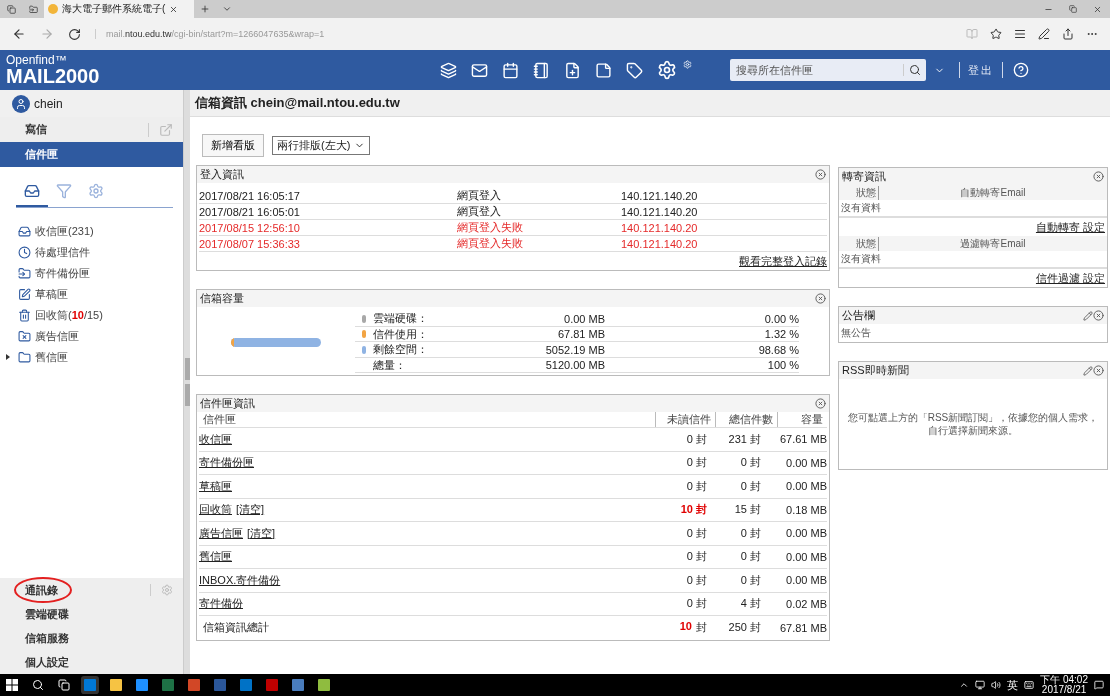 The width and height of the screenshot is (1110, 696). I want to click on hub-icon, so click(1020, 34).